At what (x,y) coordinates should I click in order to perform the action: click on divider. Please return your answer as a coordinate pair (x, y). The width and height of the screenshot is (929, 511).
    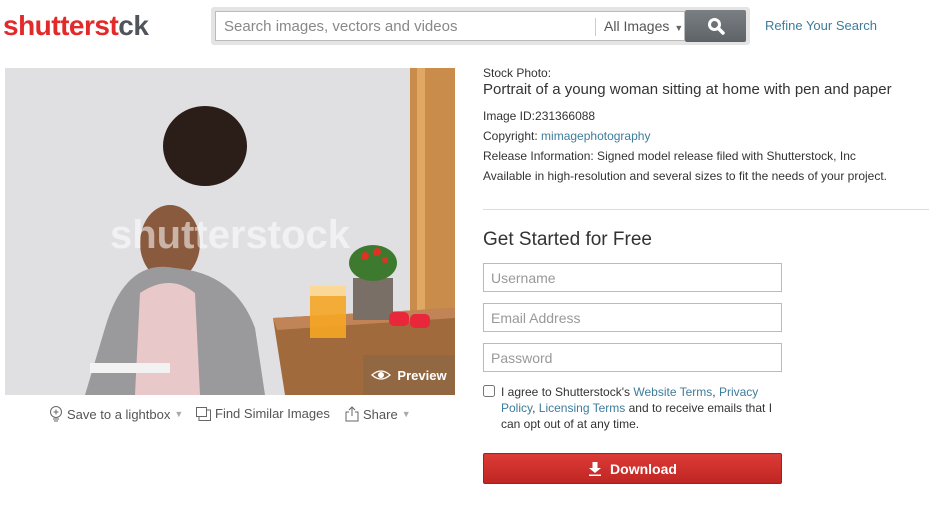
    Looking at the image, I should click on (706, 209).